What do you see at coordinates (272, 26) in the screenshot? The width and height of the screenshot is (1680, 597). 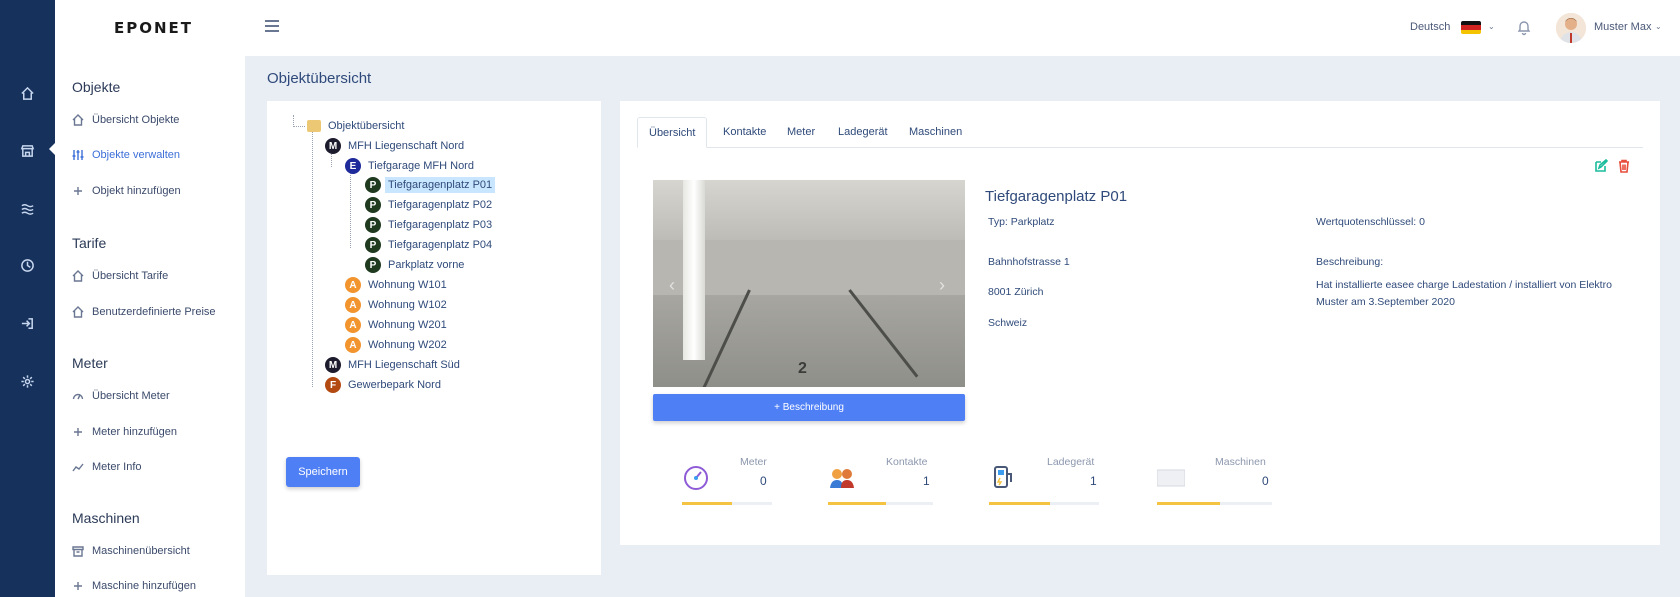 I see `menu-toggle-icon` at bounding box center [272, 26].